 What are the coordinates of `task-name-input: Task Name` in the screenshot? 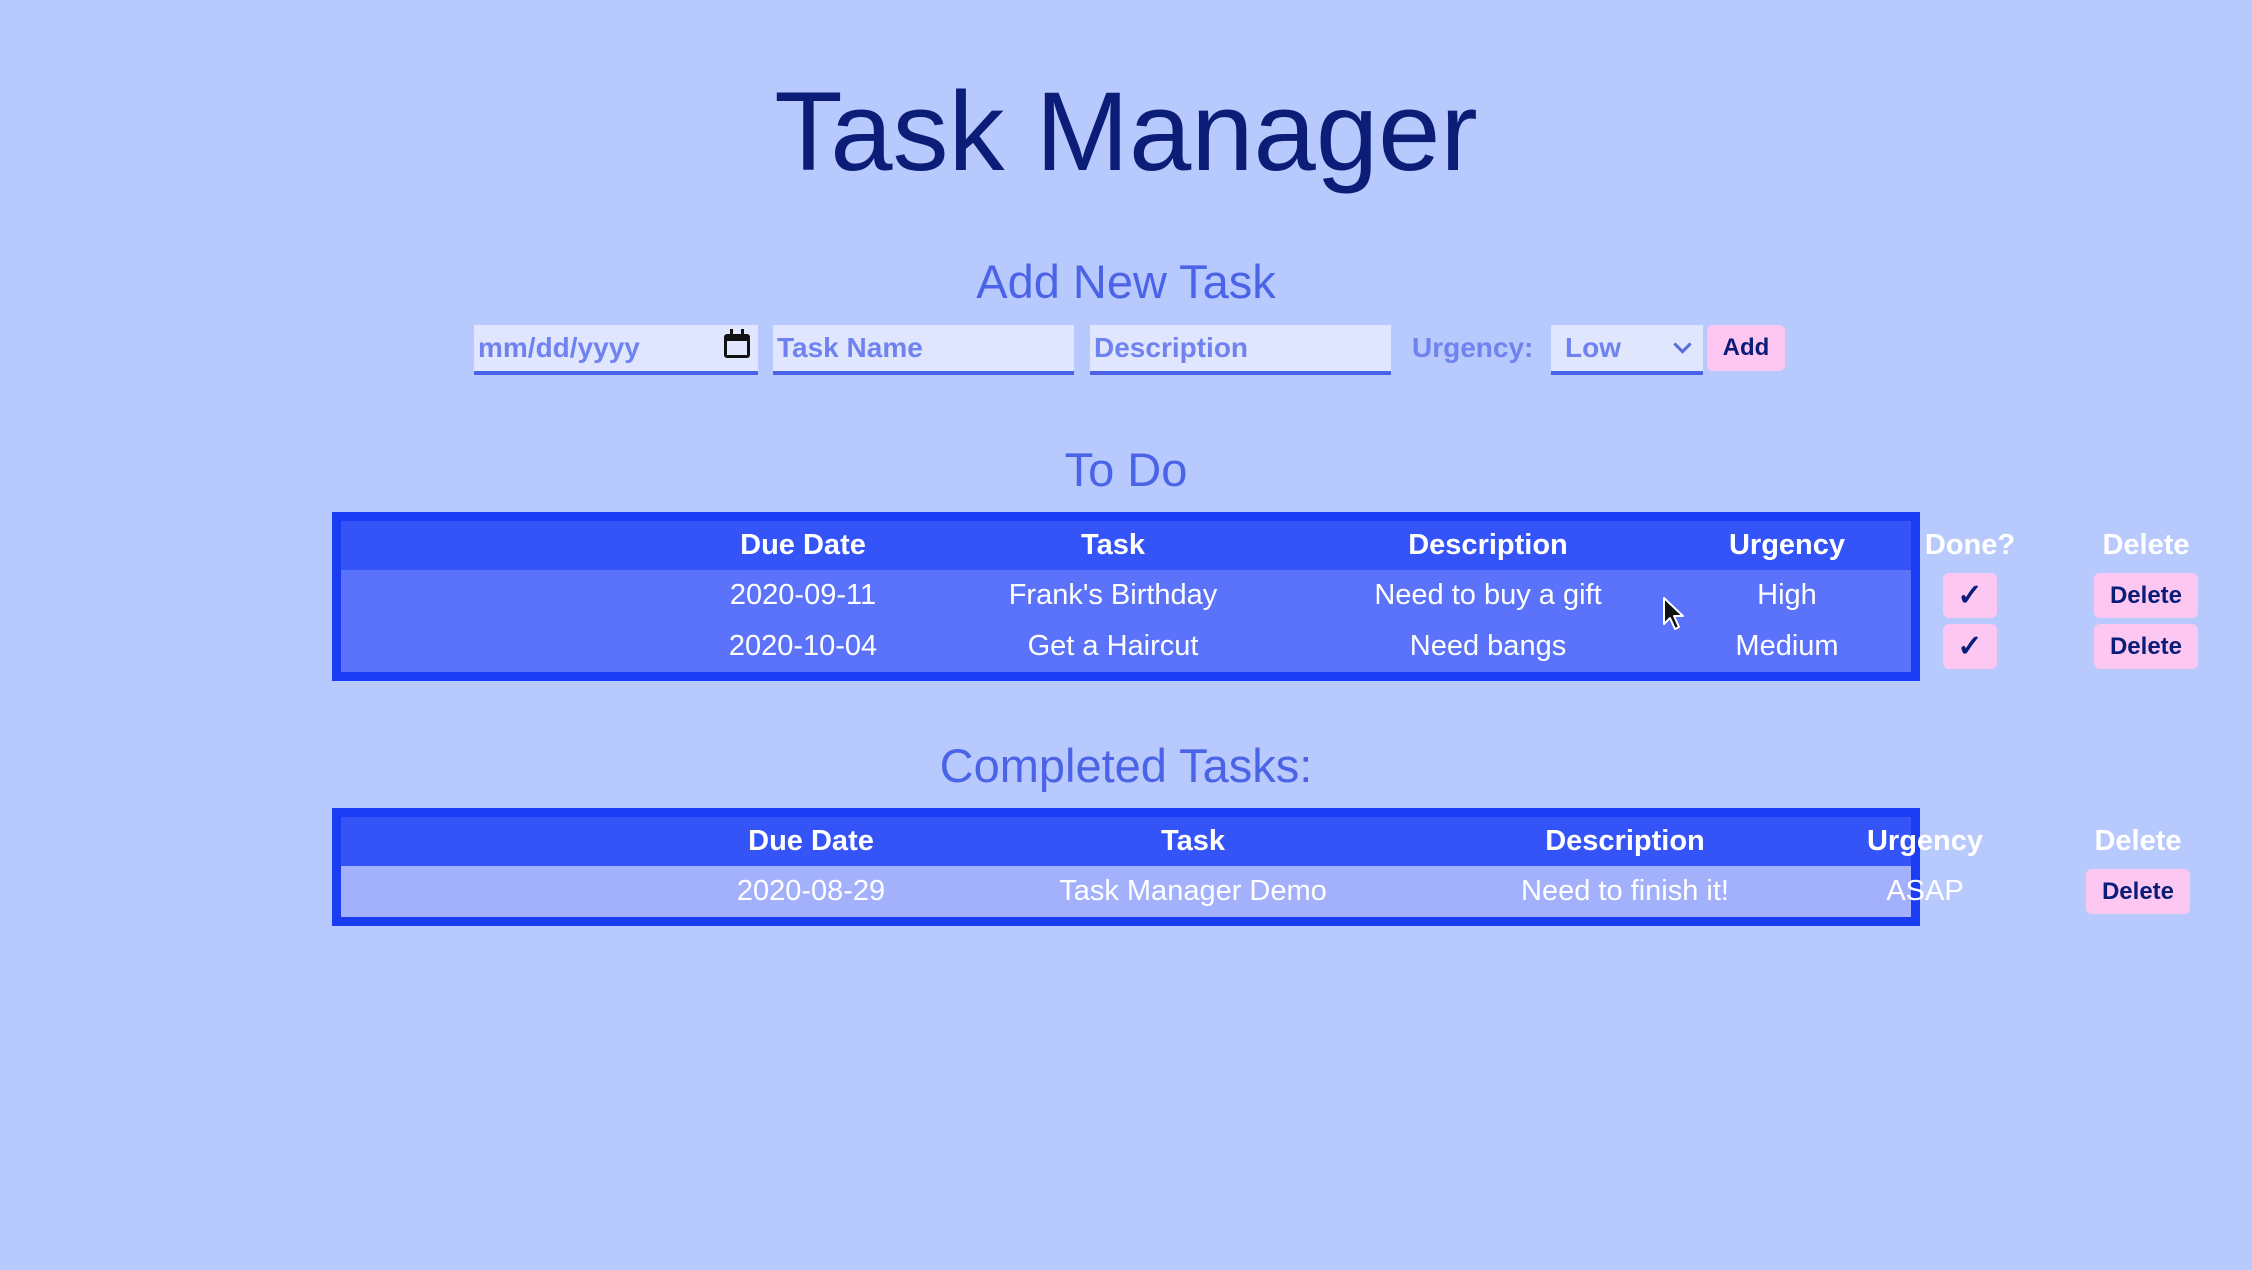 It's located at (923, 350).